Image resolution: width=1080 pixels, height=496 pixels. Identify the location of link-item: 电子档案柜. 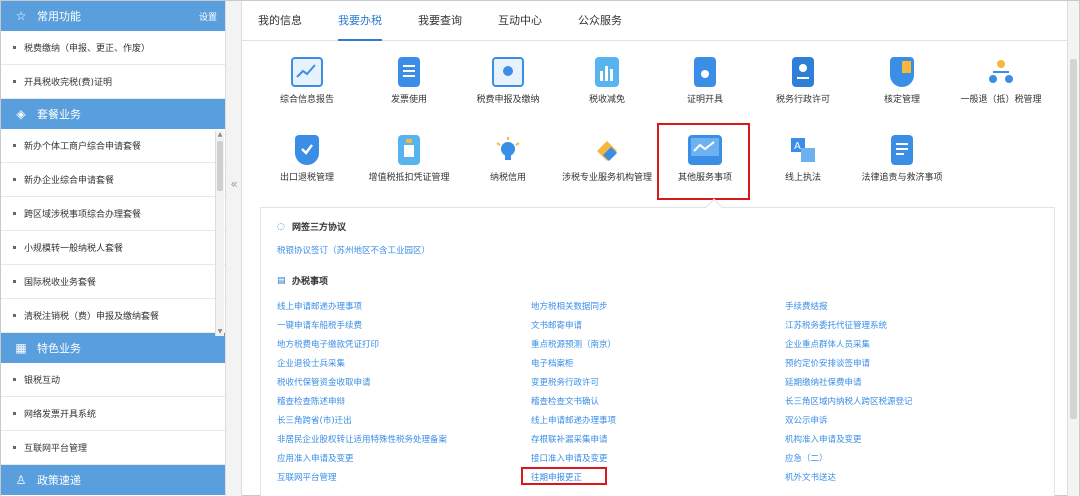
(552, 363).